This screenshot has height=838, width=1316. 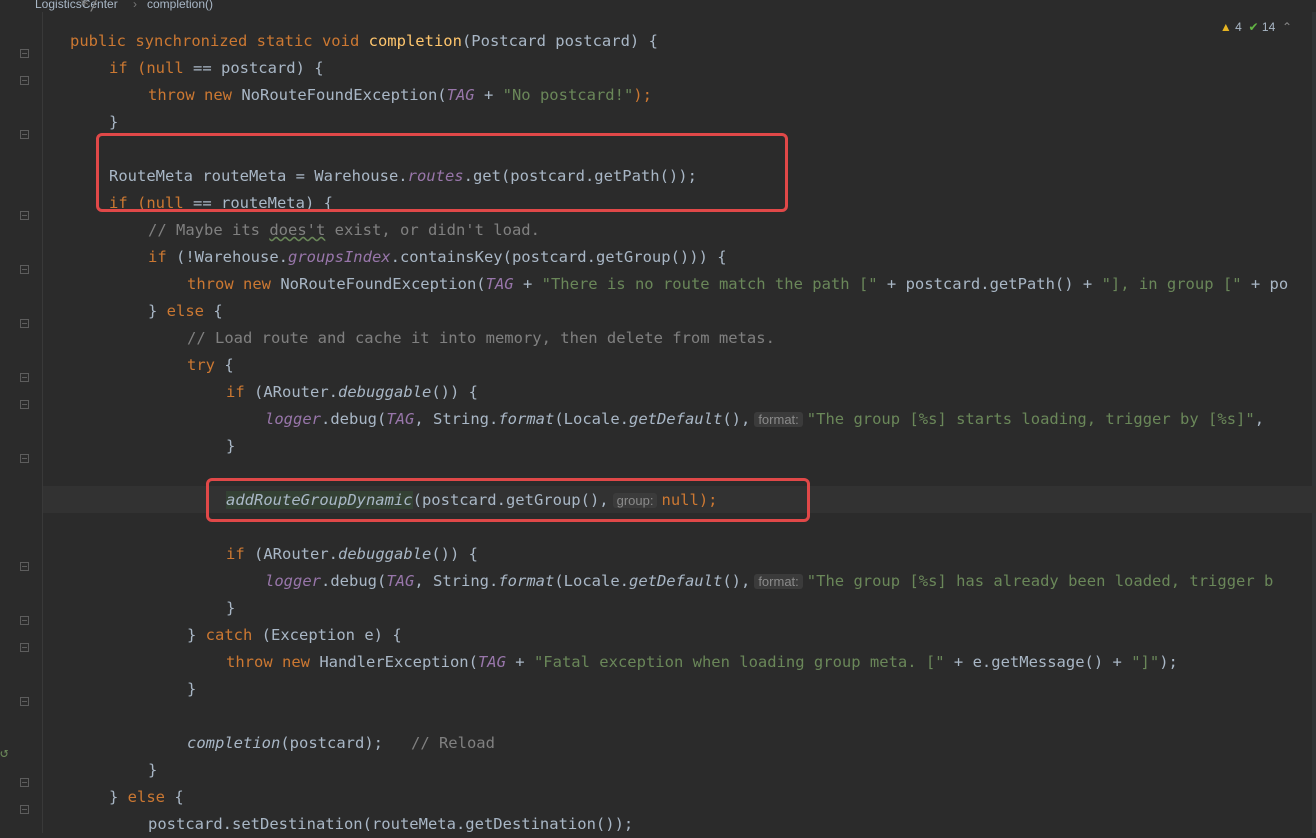 I want to click on breadcrumb: LogisticsCenter › completion(), so click(x=658, y=6).